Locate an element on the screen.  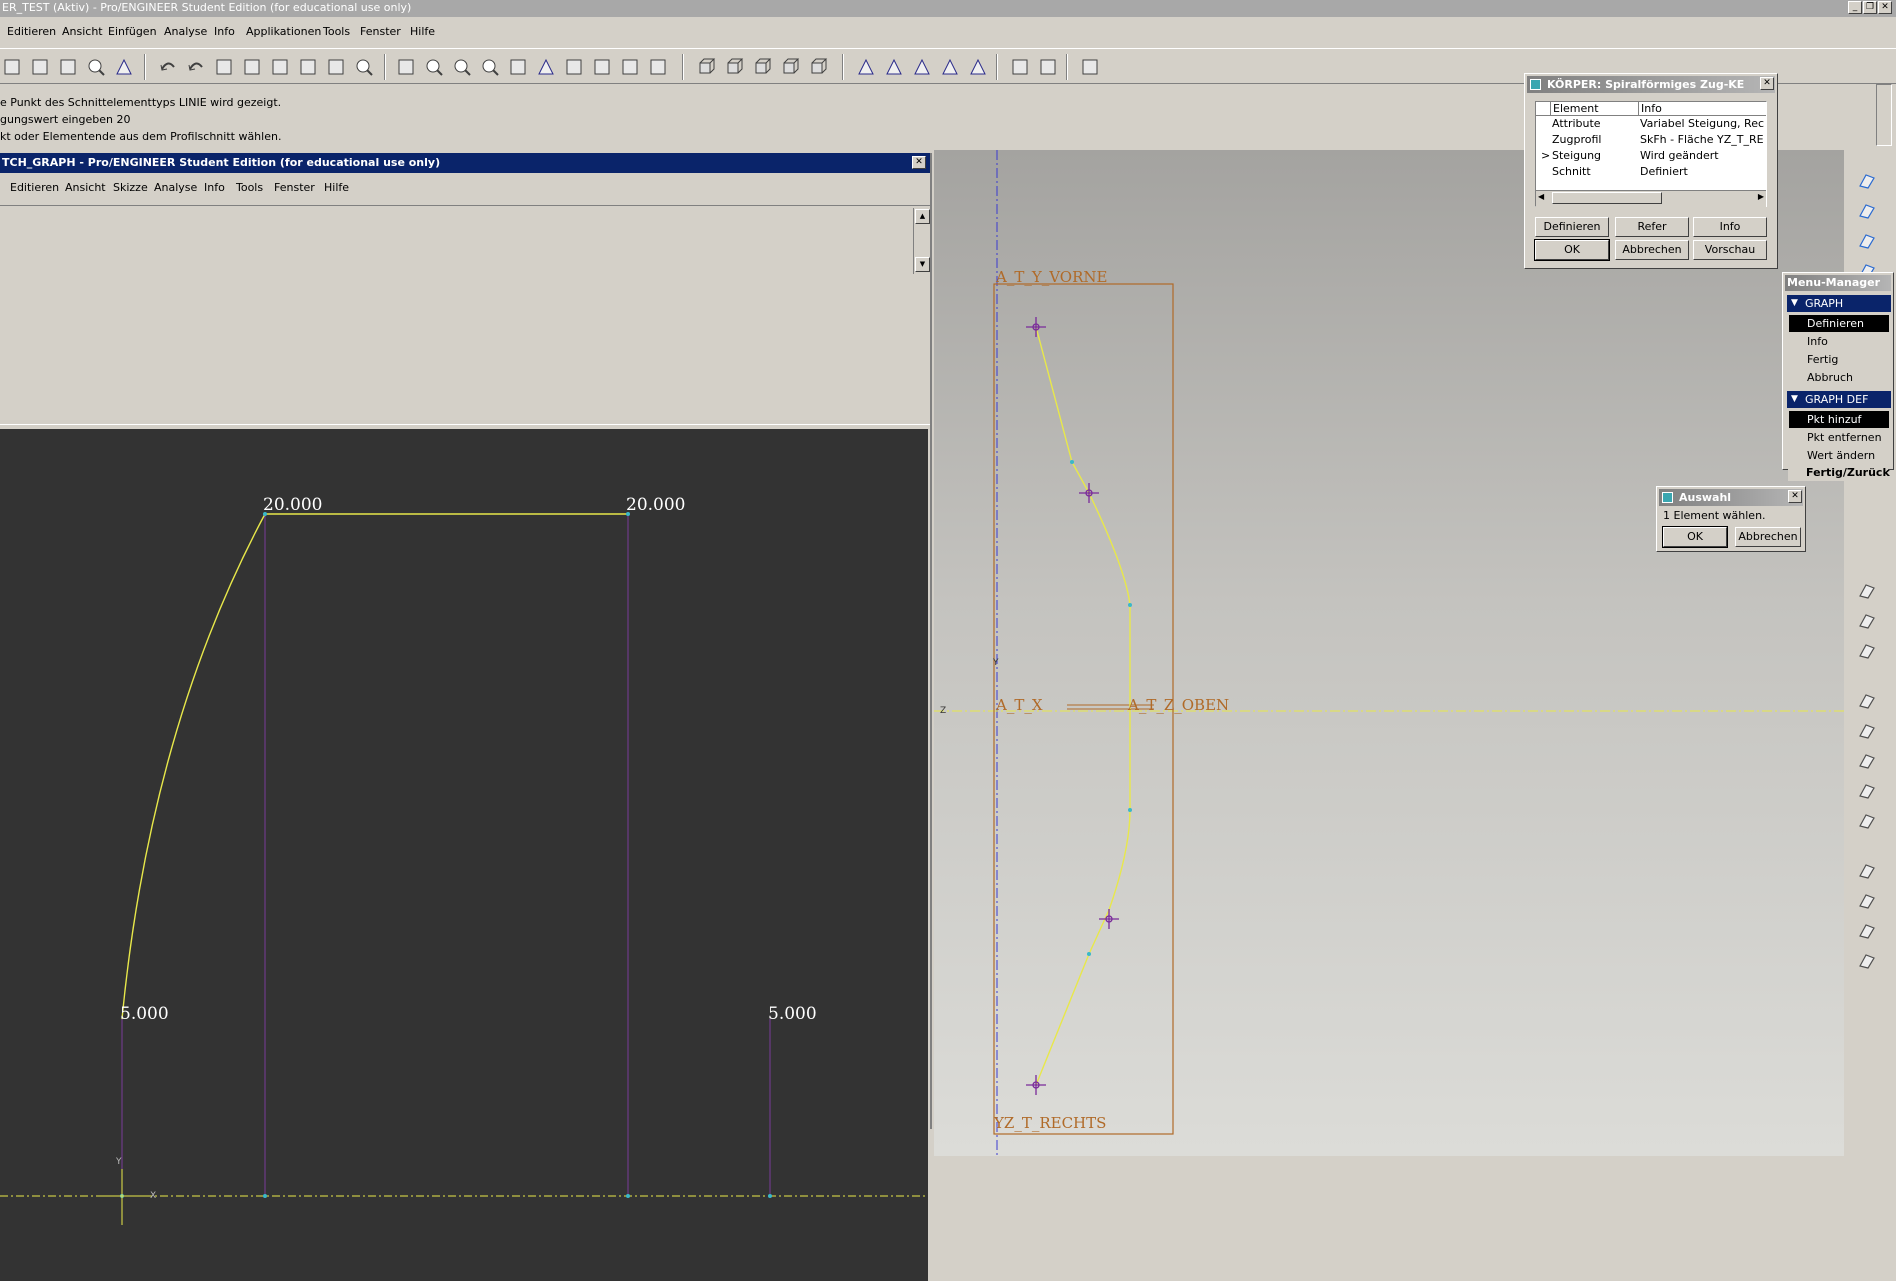
zoom-out-icon is located at coordinates (490, 67).